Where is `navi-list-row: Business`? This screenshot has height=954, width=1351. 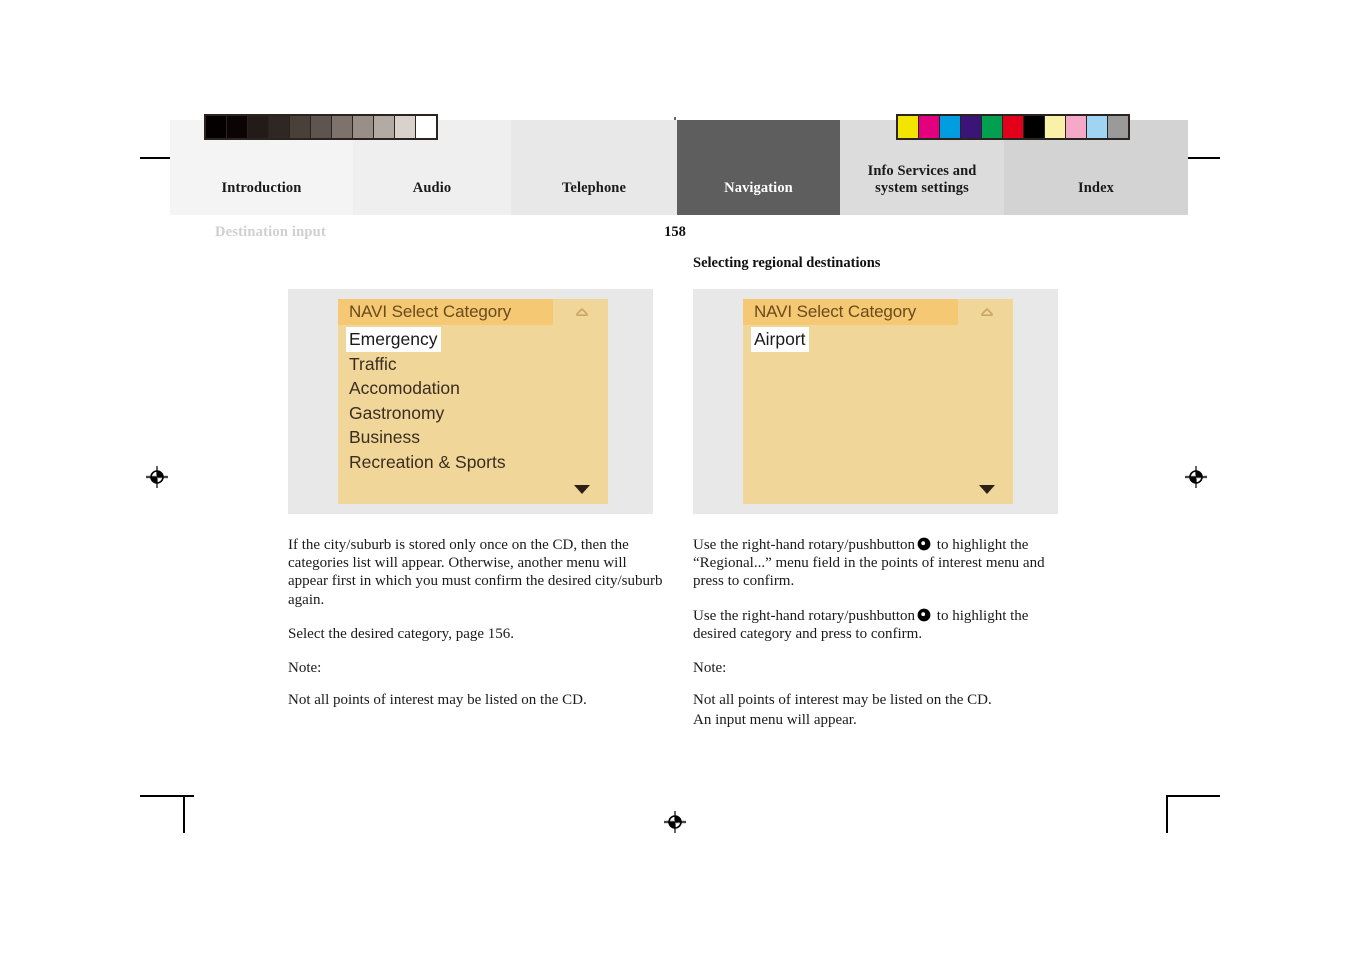
navi-list-row: Business is located at coordinates (478, 437).